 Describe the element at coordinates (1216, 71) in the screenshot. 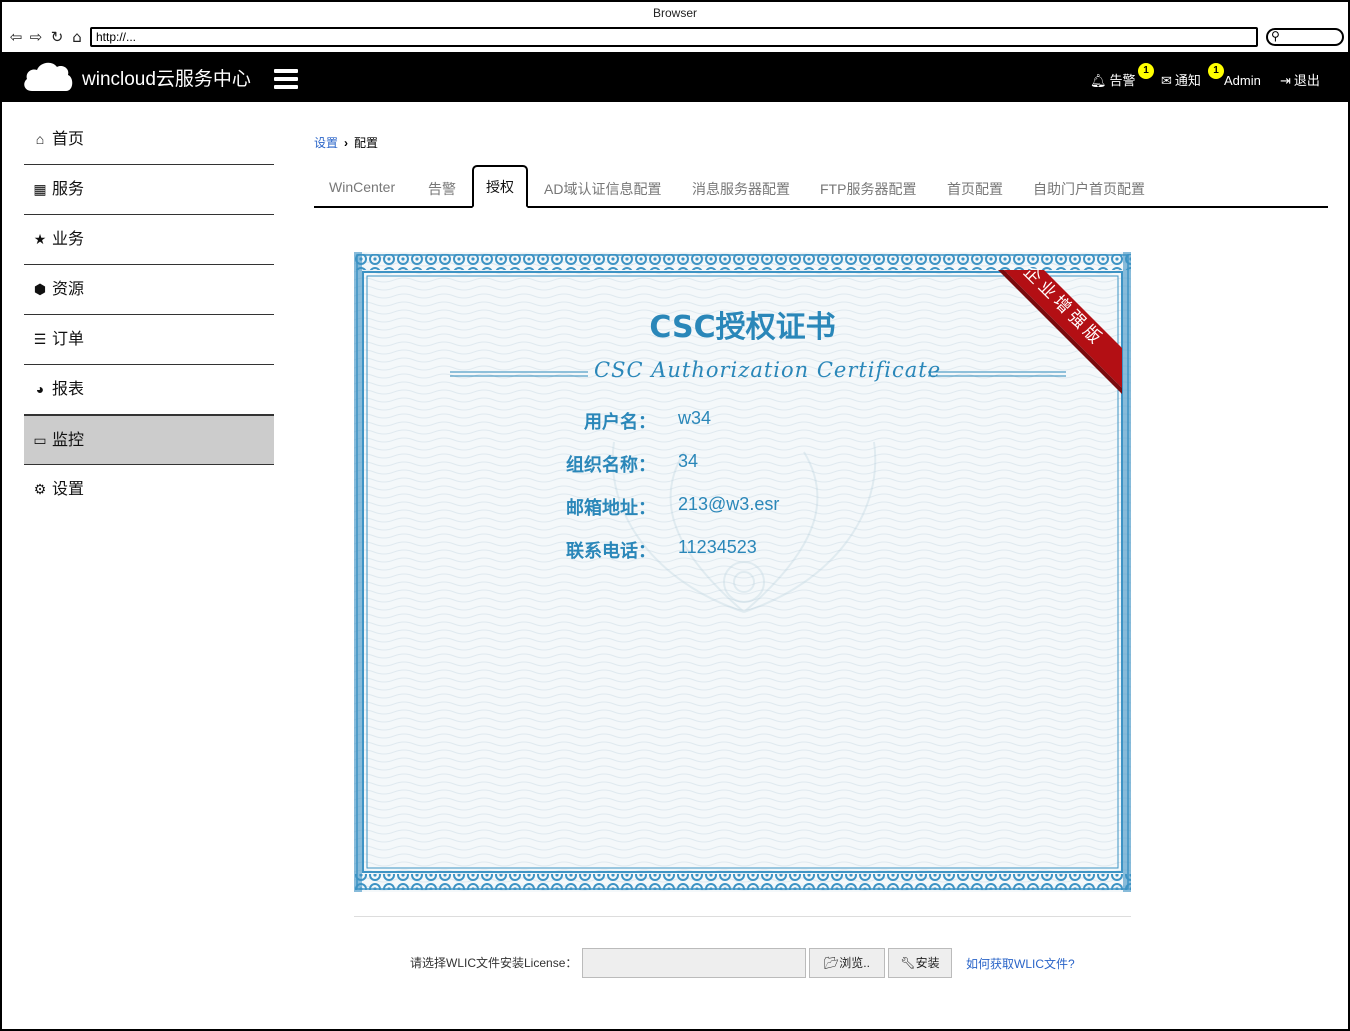

I see `notices-badge: 1` at that location.